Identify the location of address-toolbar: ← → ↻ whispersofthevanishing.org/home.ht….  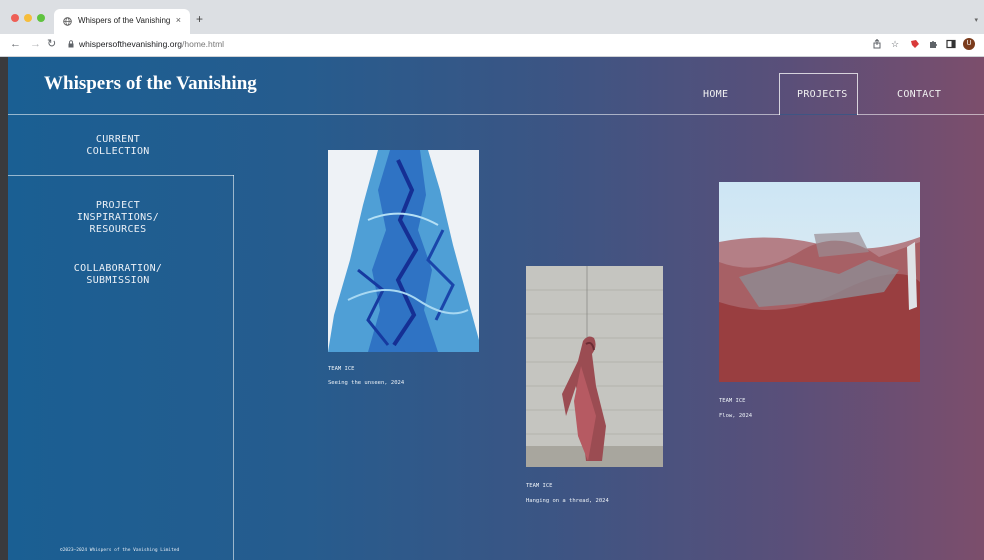
(492, 45).